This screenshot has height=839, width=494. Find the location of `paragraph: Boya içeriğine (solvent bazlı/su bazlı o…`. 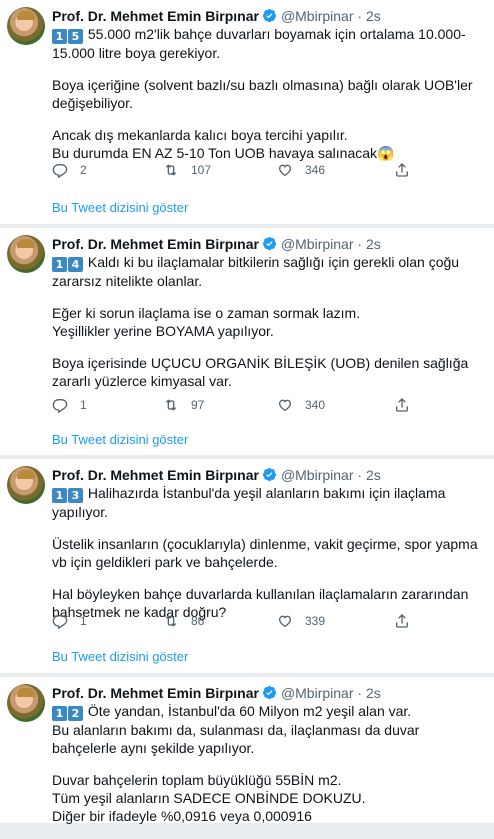

paragraph: Boya içeriğine (solvent bazlı/su bazlı o… is located at coordinates (262, 94).